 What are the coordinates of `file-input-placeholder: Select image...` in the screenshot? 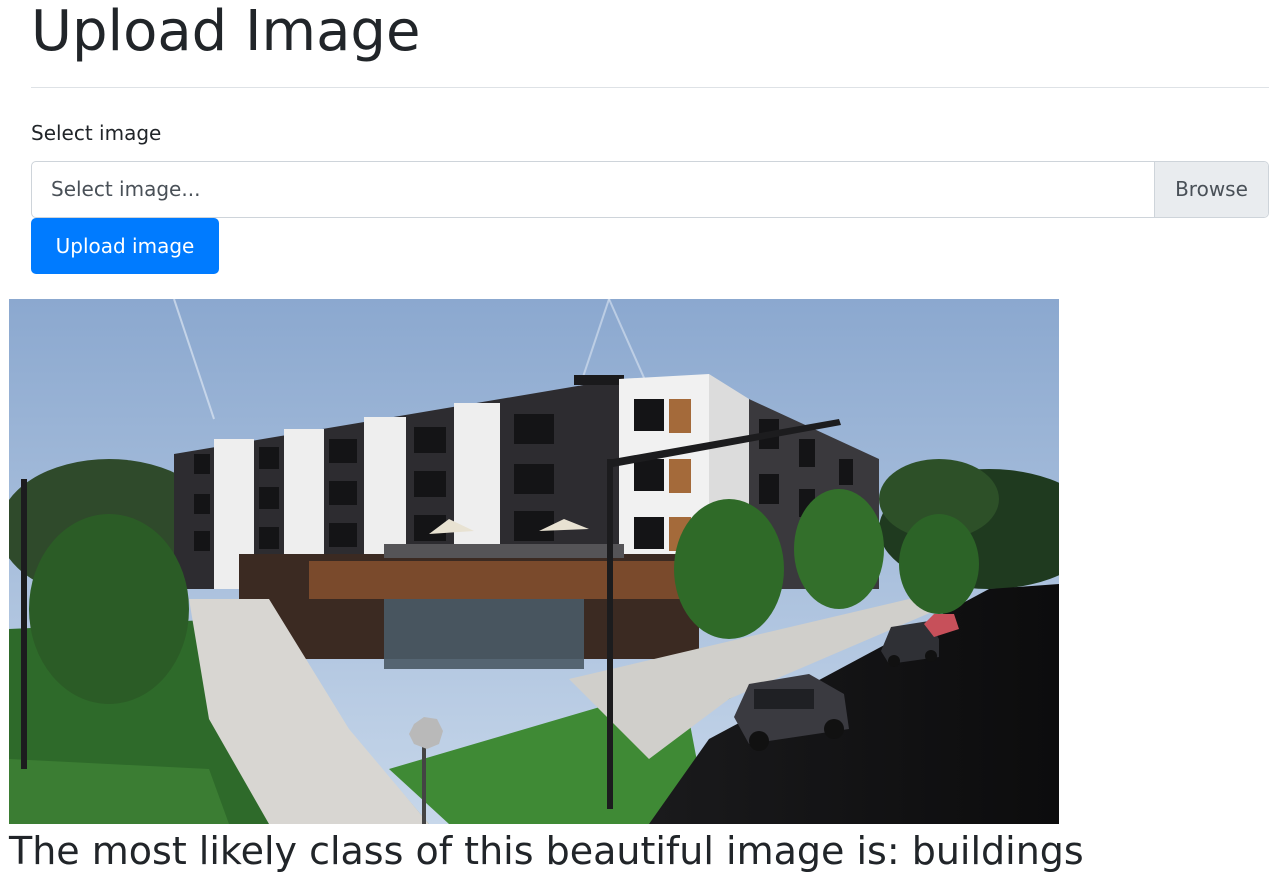 It's located at (125, 189).